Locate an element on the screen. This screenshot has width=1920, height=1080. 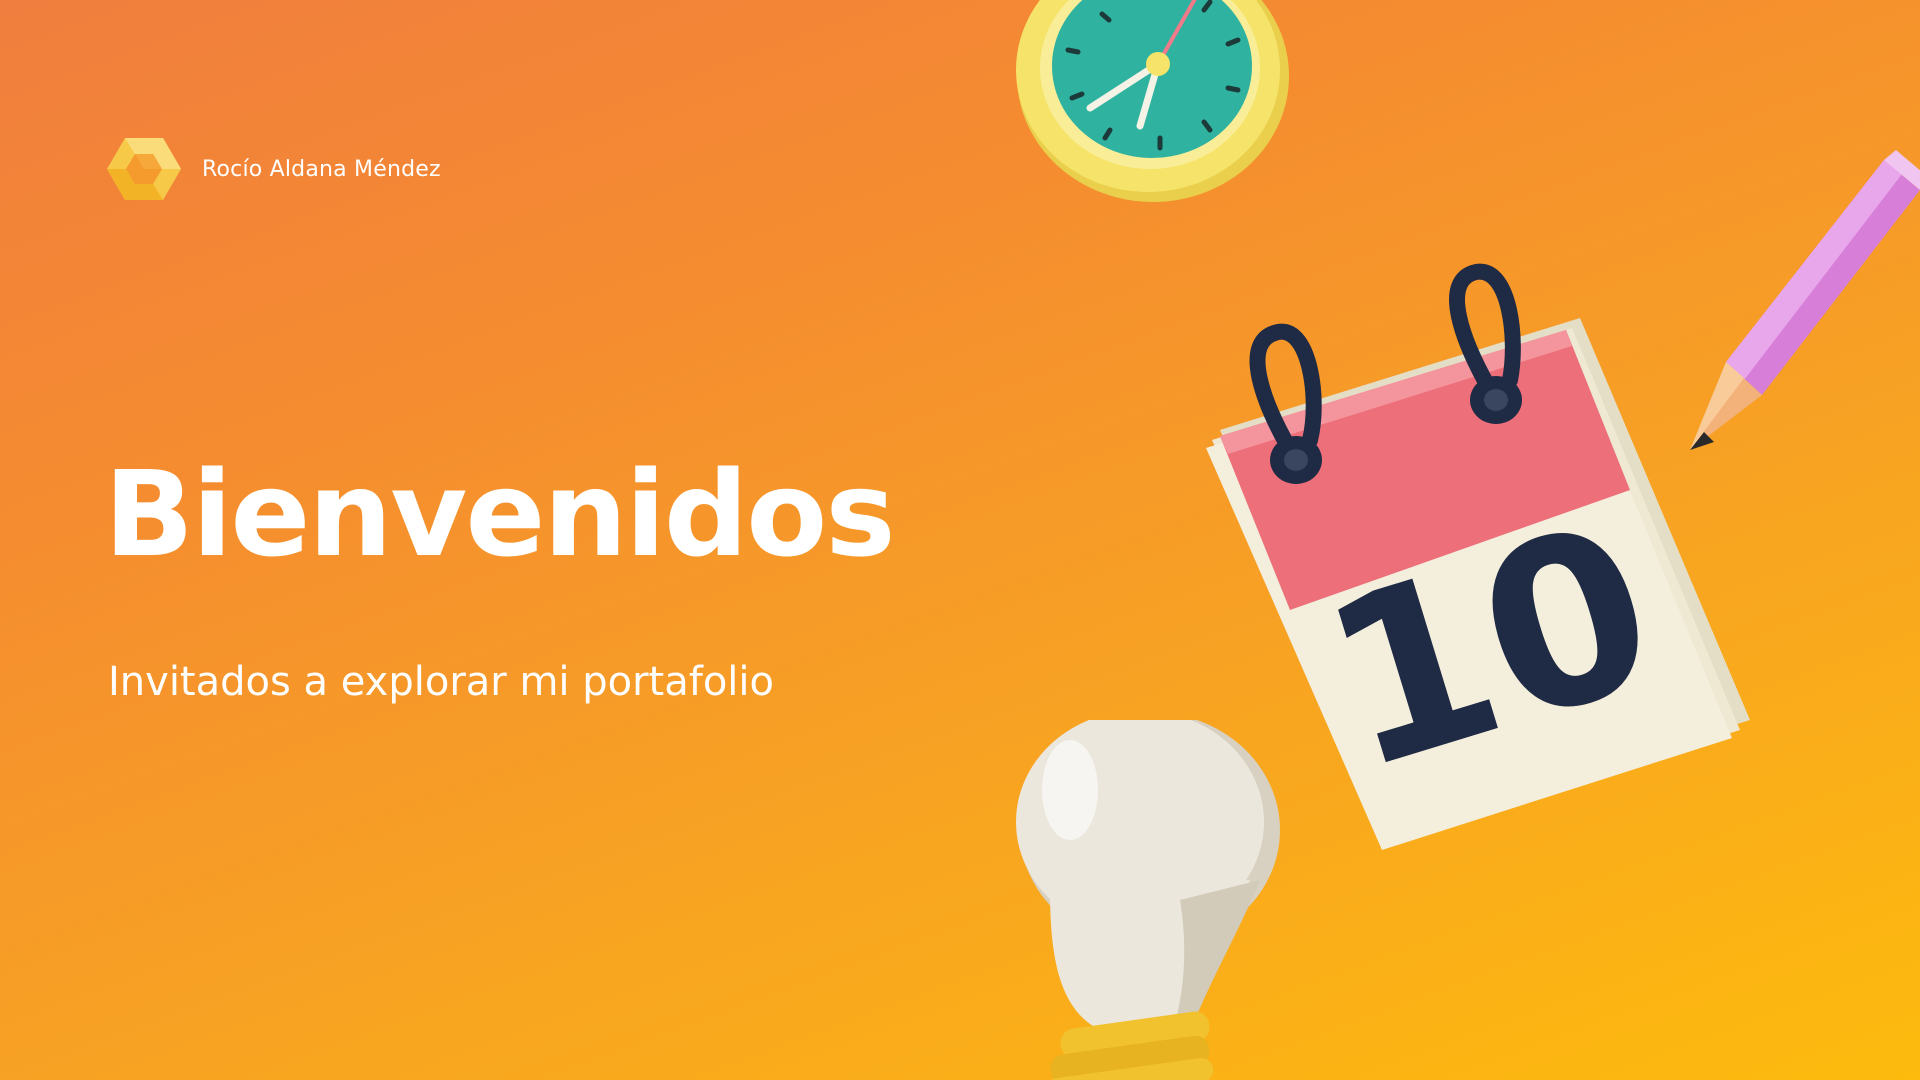
page-subtitle: Invitados a explorar mi portafolio is located at coordinates (441, 682).